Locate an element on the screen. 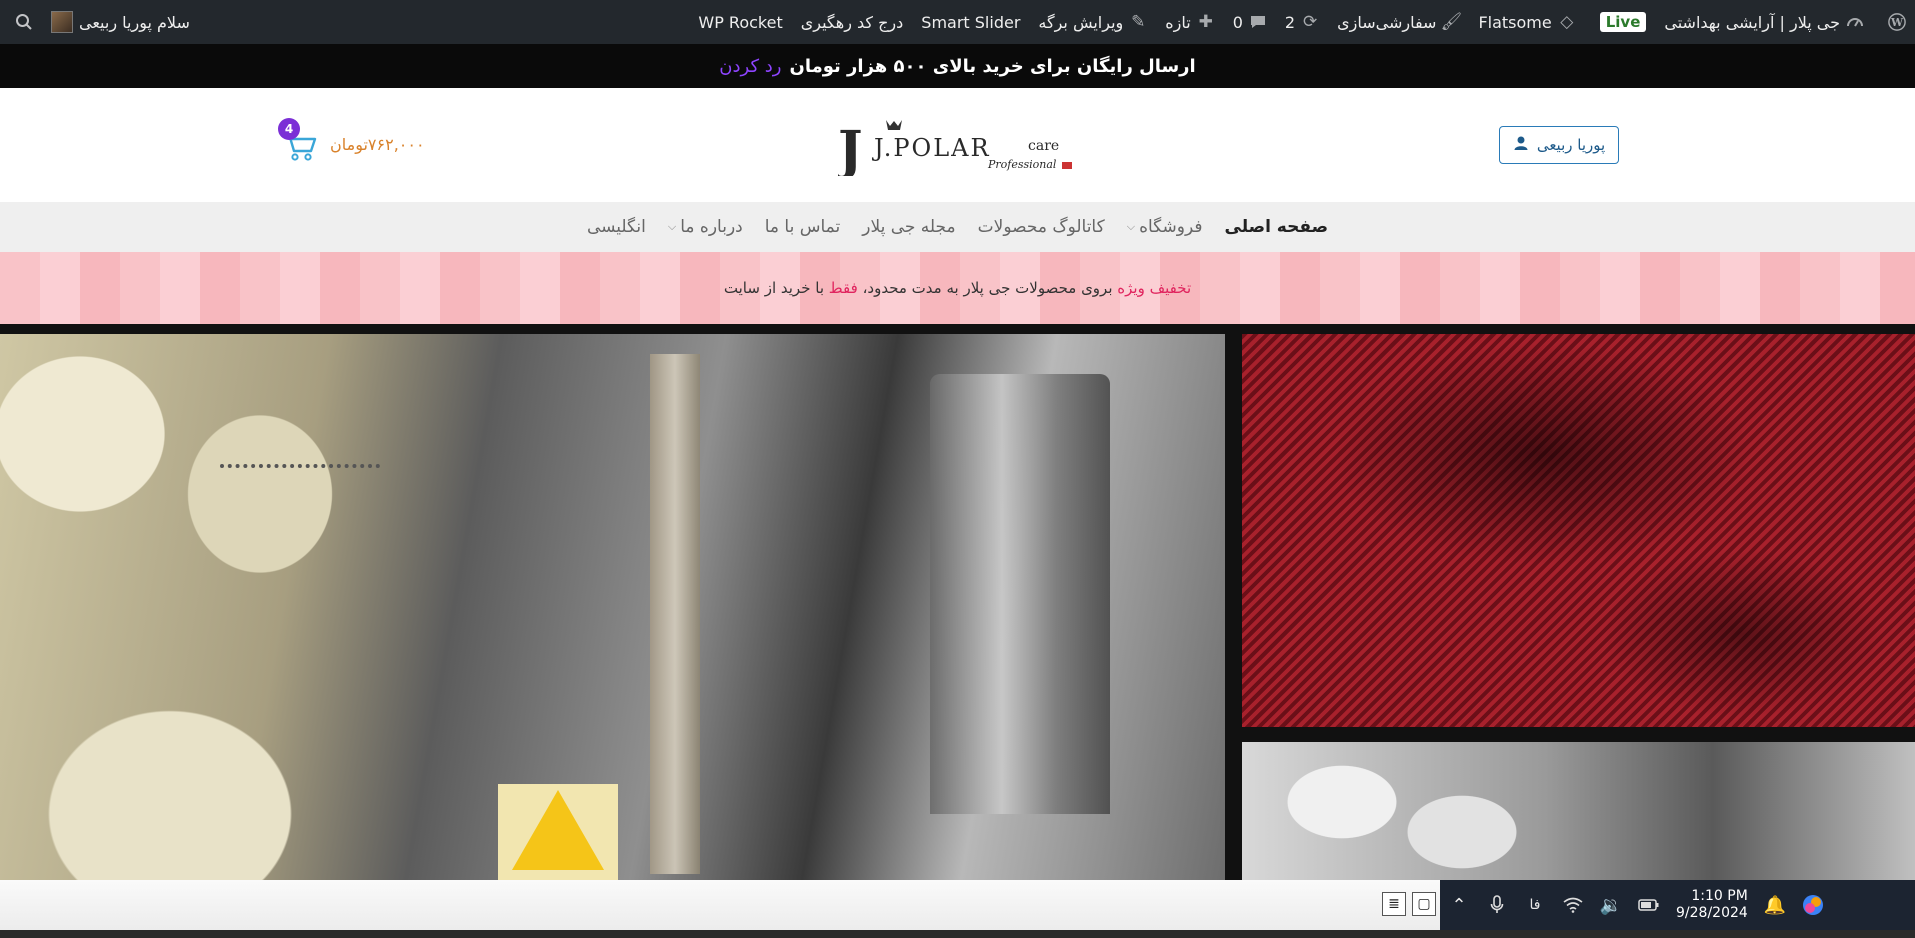  smart-slider-menu: Smart Slider is located at coordinates (970, 22).